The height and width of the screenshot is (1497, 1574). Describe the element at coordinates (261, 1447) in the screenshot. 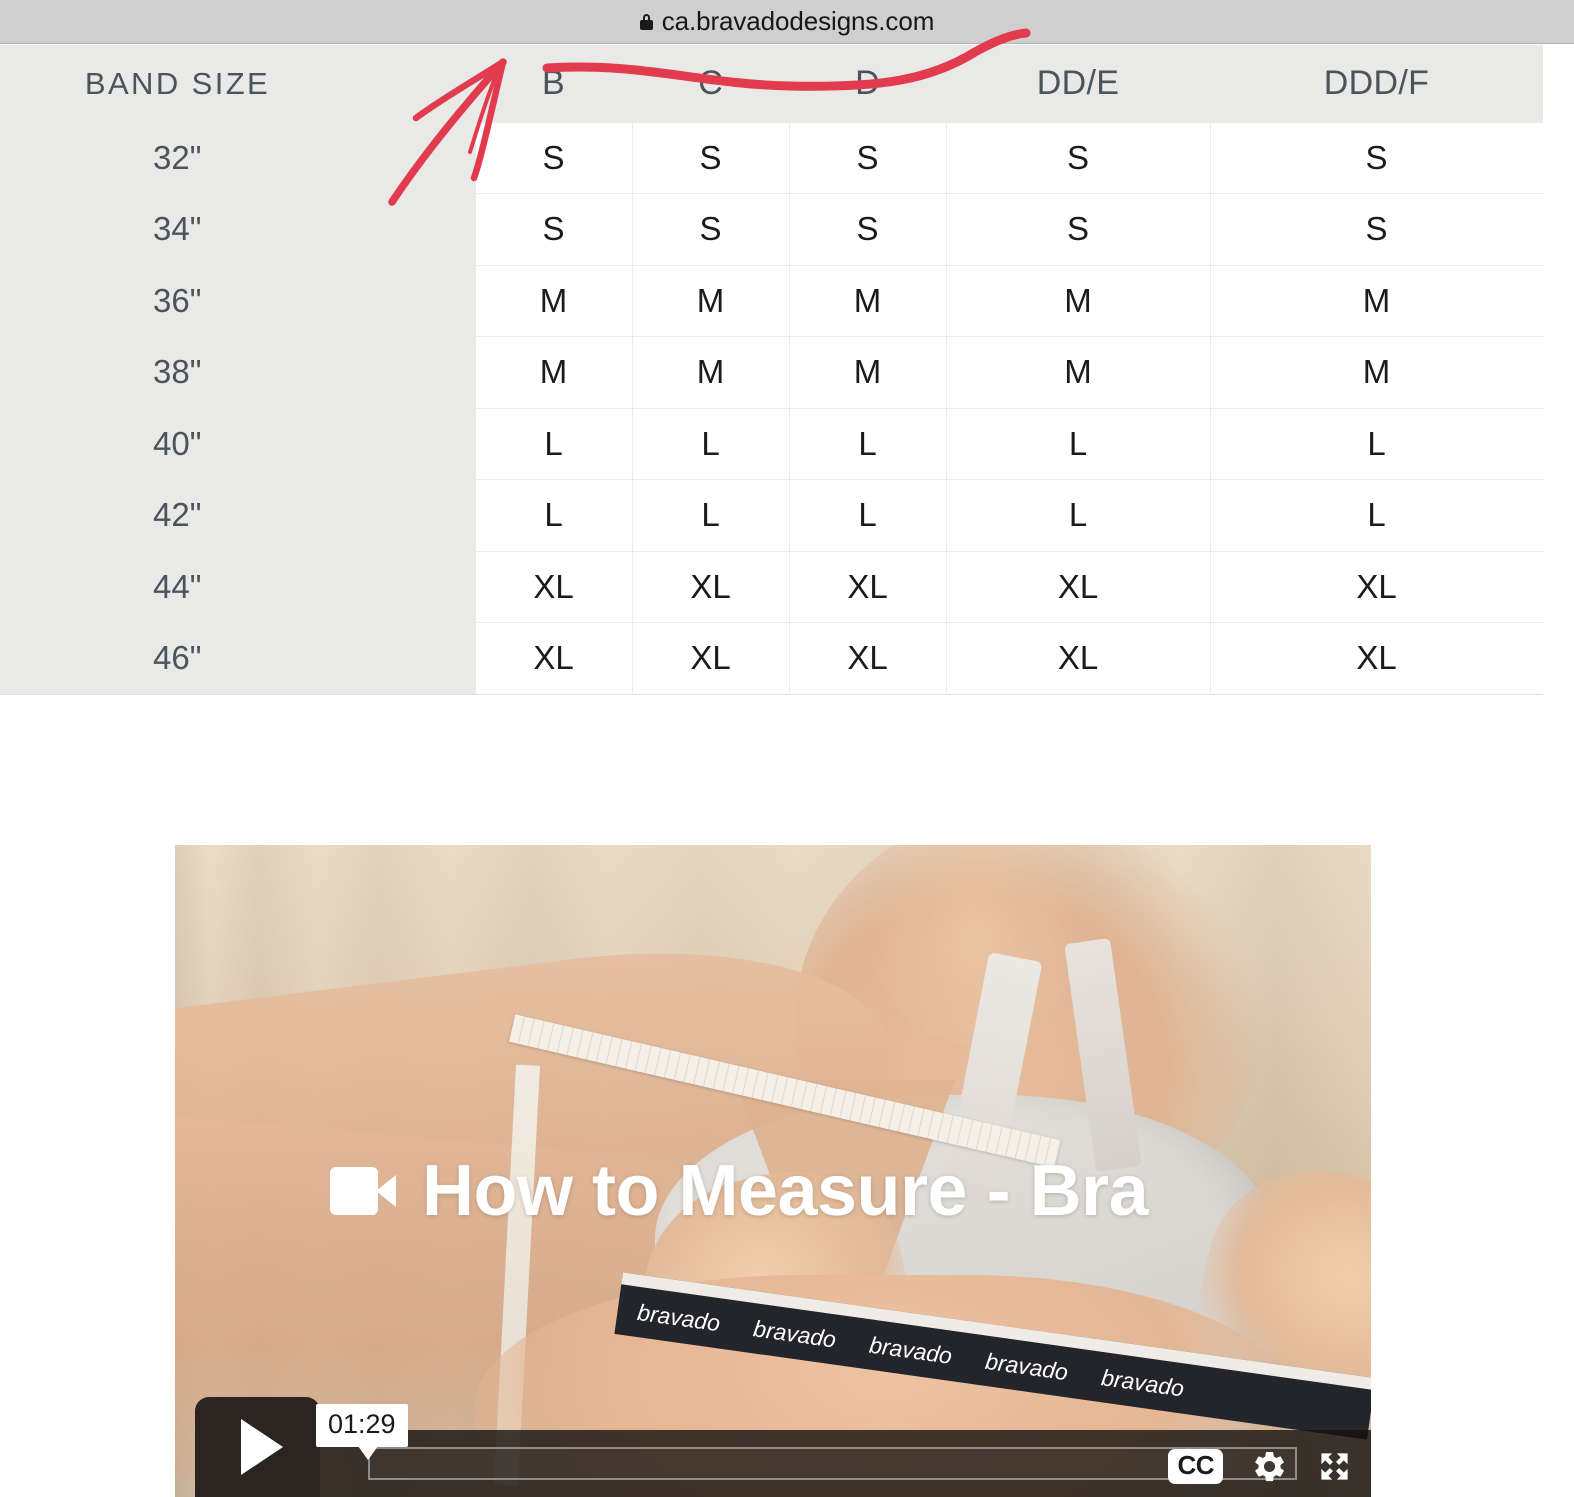

I see `play-icon` at that location.